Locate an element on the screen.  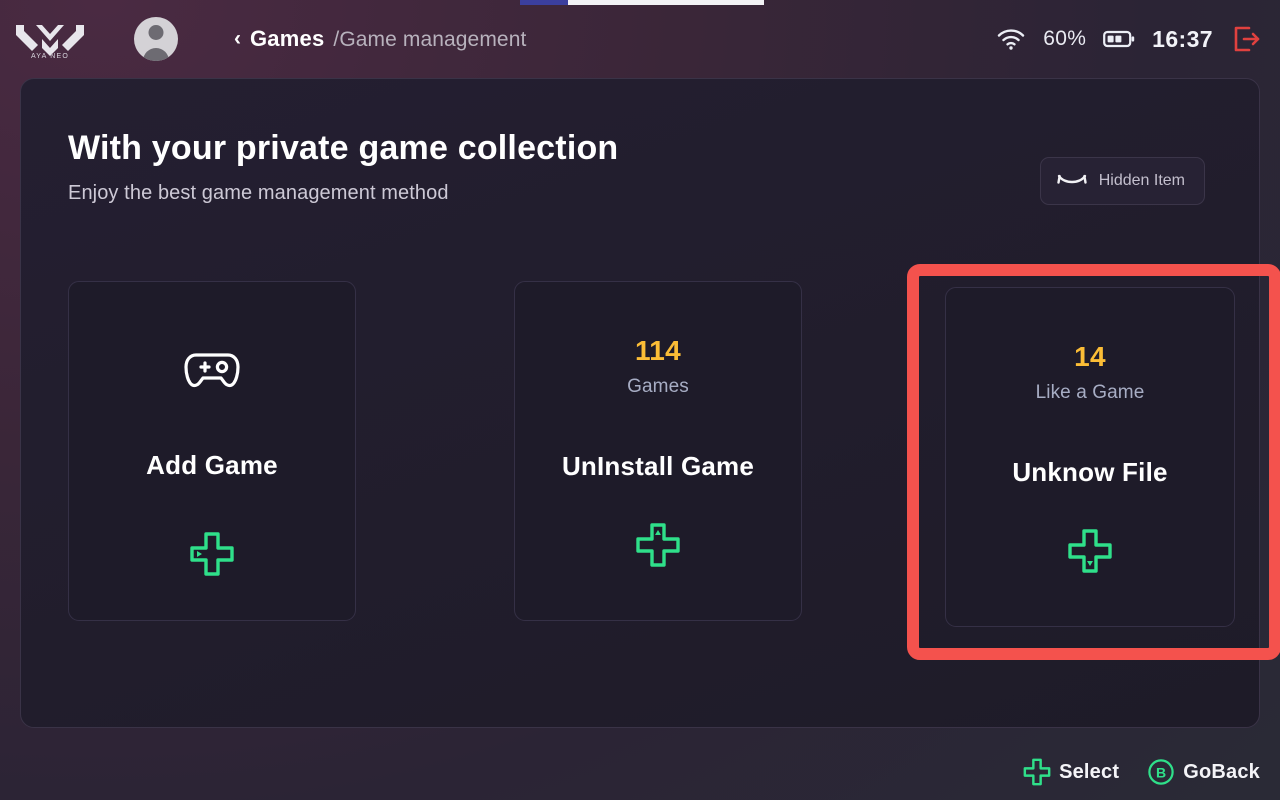
card-slot-add-game: Add Game is located at coordinates (248, 469).